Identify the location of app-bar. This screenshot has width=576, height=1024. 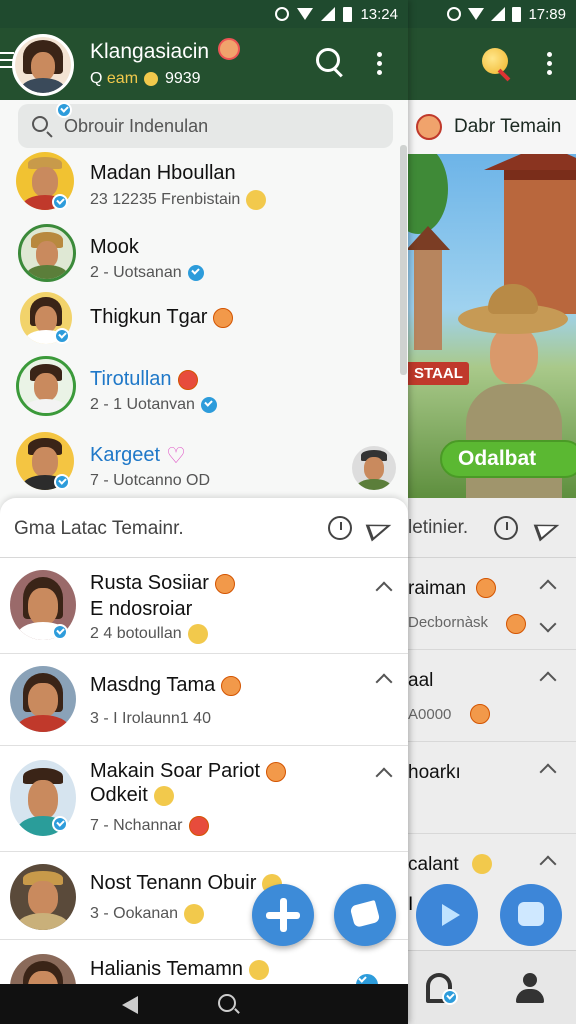
(492, 64).